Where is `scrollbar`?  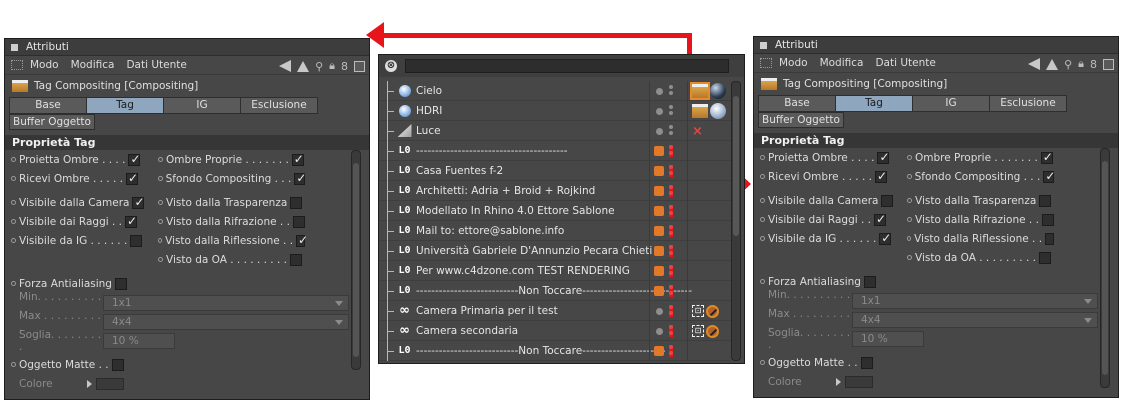
scrollbar is located at coordinates (736, 221).